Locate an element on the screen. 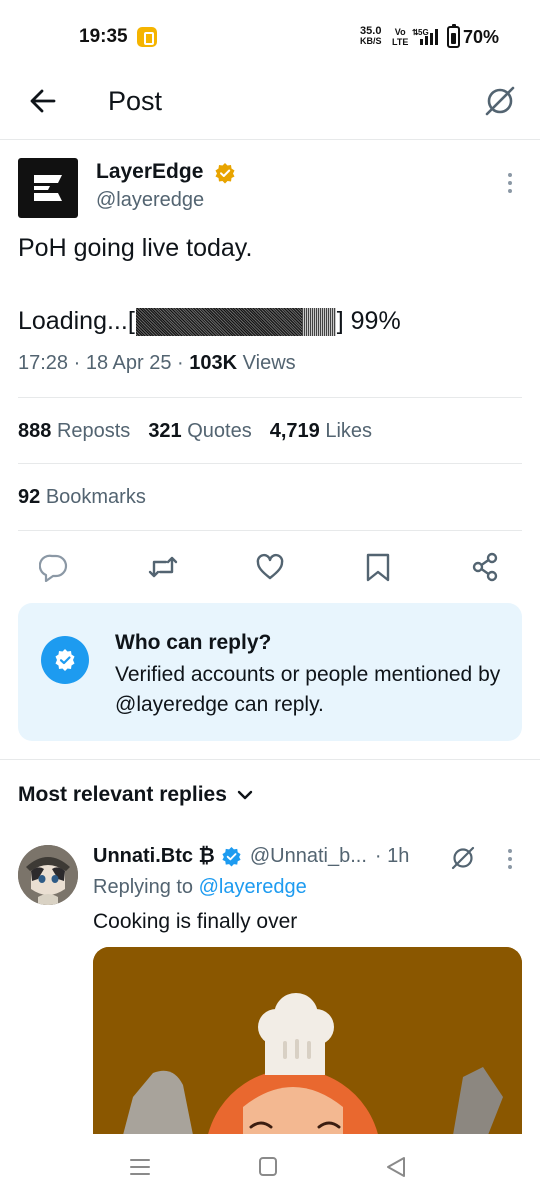 The width and height of the screenshot is (540, 1200). share-icon is located at coordinates (485, 567).